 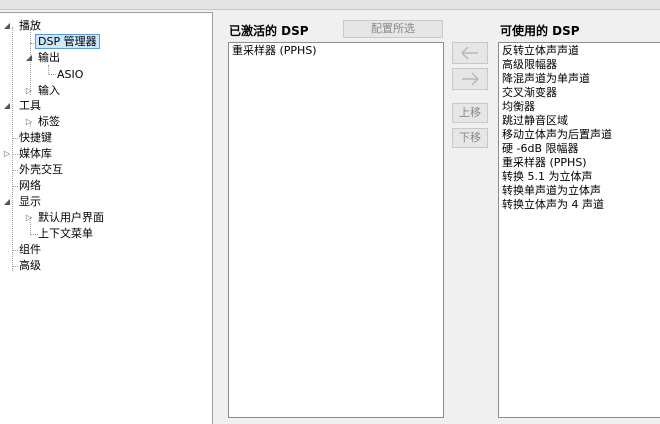 I want to click on move-up-button: 上移, so click(x=470, y=113).